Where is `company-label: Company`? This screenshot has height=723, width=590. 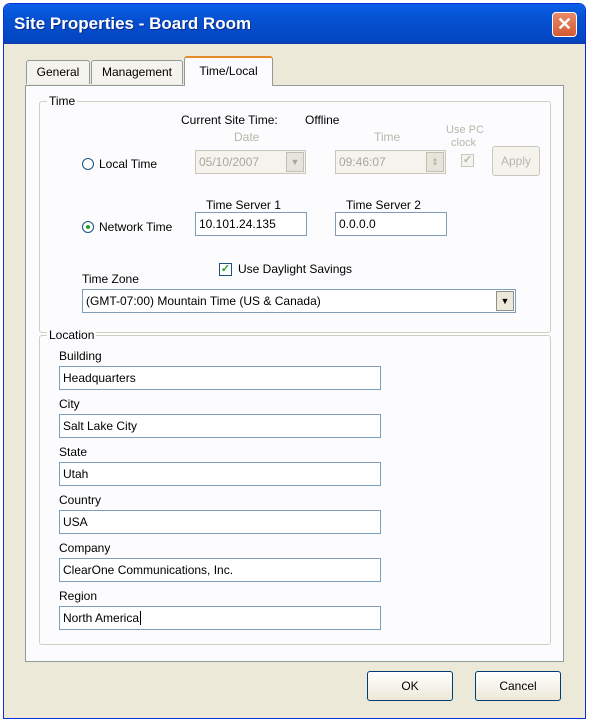
company-label: Company is located at coordinates (85, 548).